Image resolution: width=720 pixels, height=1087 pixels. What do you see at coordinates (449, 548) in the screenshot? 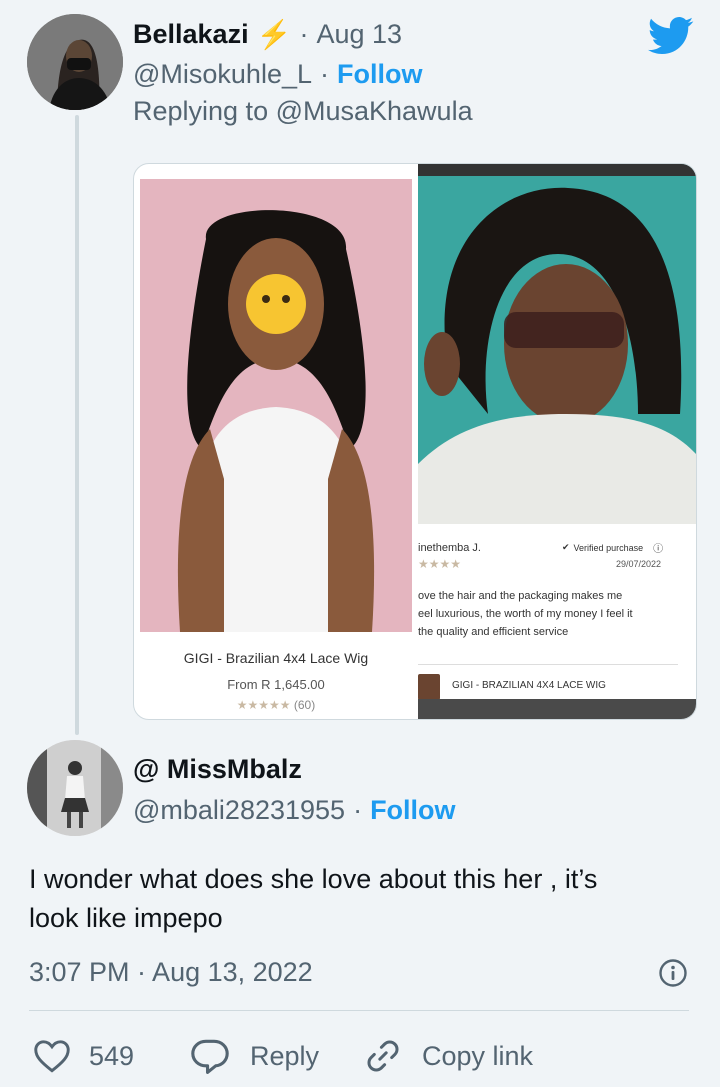
I see `reviewer-name: inethemba J.` at bounding box center [449, 548].